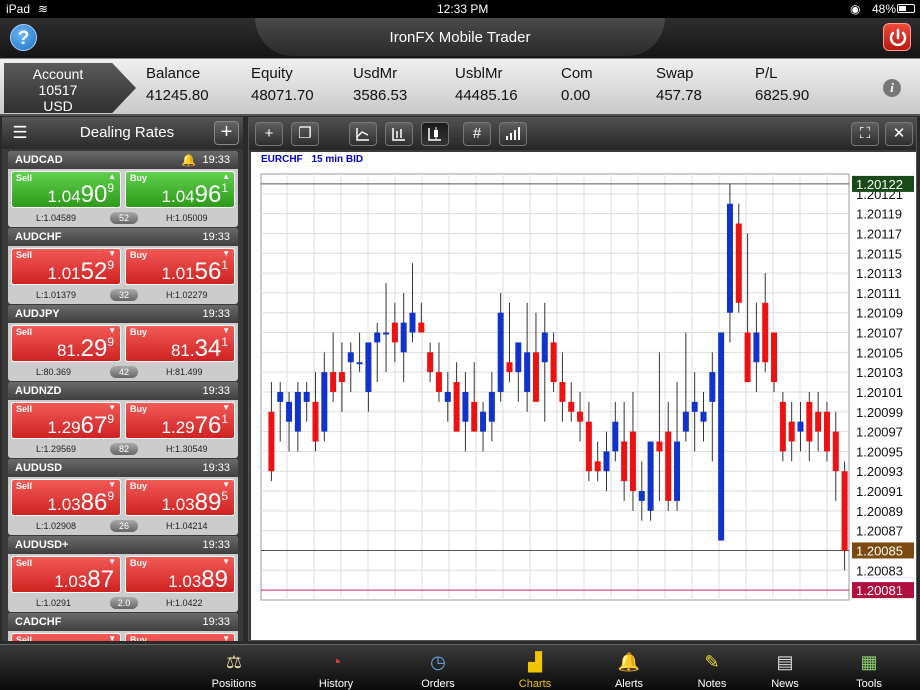 The height and width of the screenshot is (690, 920). What do you see at coordinates (226, 133) in the screenshot?
I see `add-symbol-button: +` at bounding box center [226, 133].